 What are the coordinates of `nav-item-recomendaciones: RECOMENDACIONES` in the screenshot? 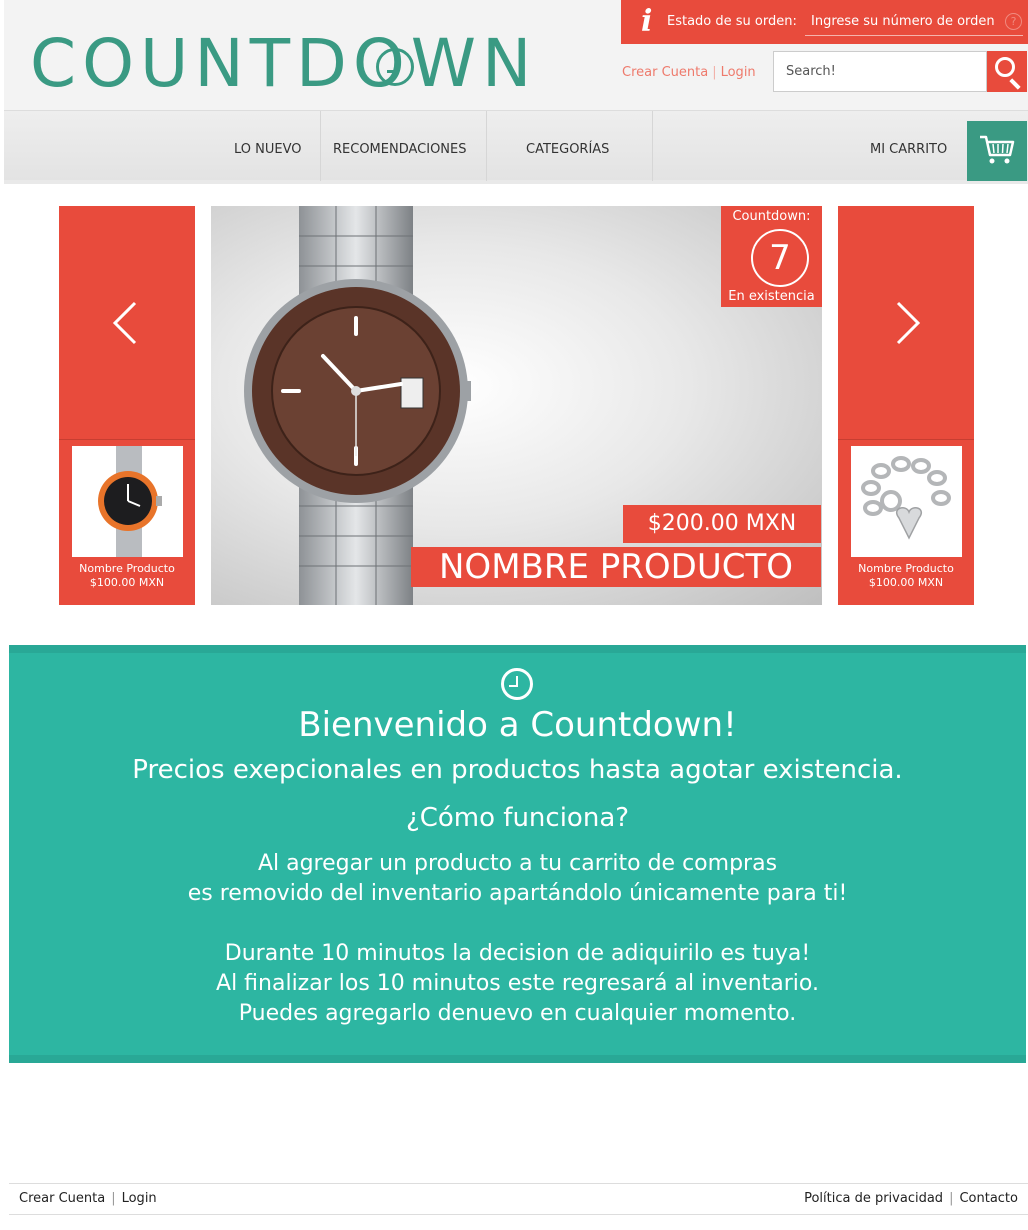 It's located at (400, 149).